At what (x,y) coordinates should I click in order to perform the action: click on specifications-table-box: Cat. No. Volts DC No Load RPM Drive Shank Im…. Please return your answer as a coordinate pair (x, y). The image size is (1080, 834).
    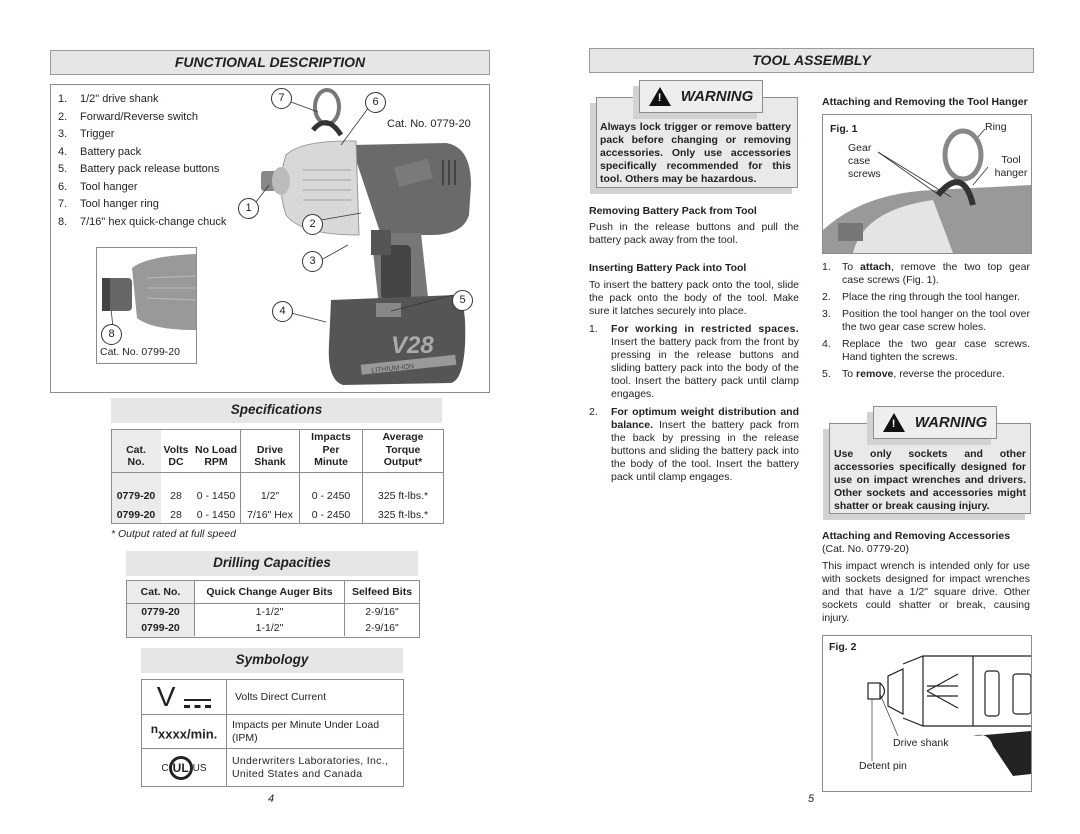
    Looking at the image, I should click on (277, 476).